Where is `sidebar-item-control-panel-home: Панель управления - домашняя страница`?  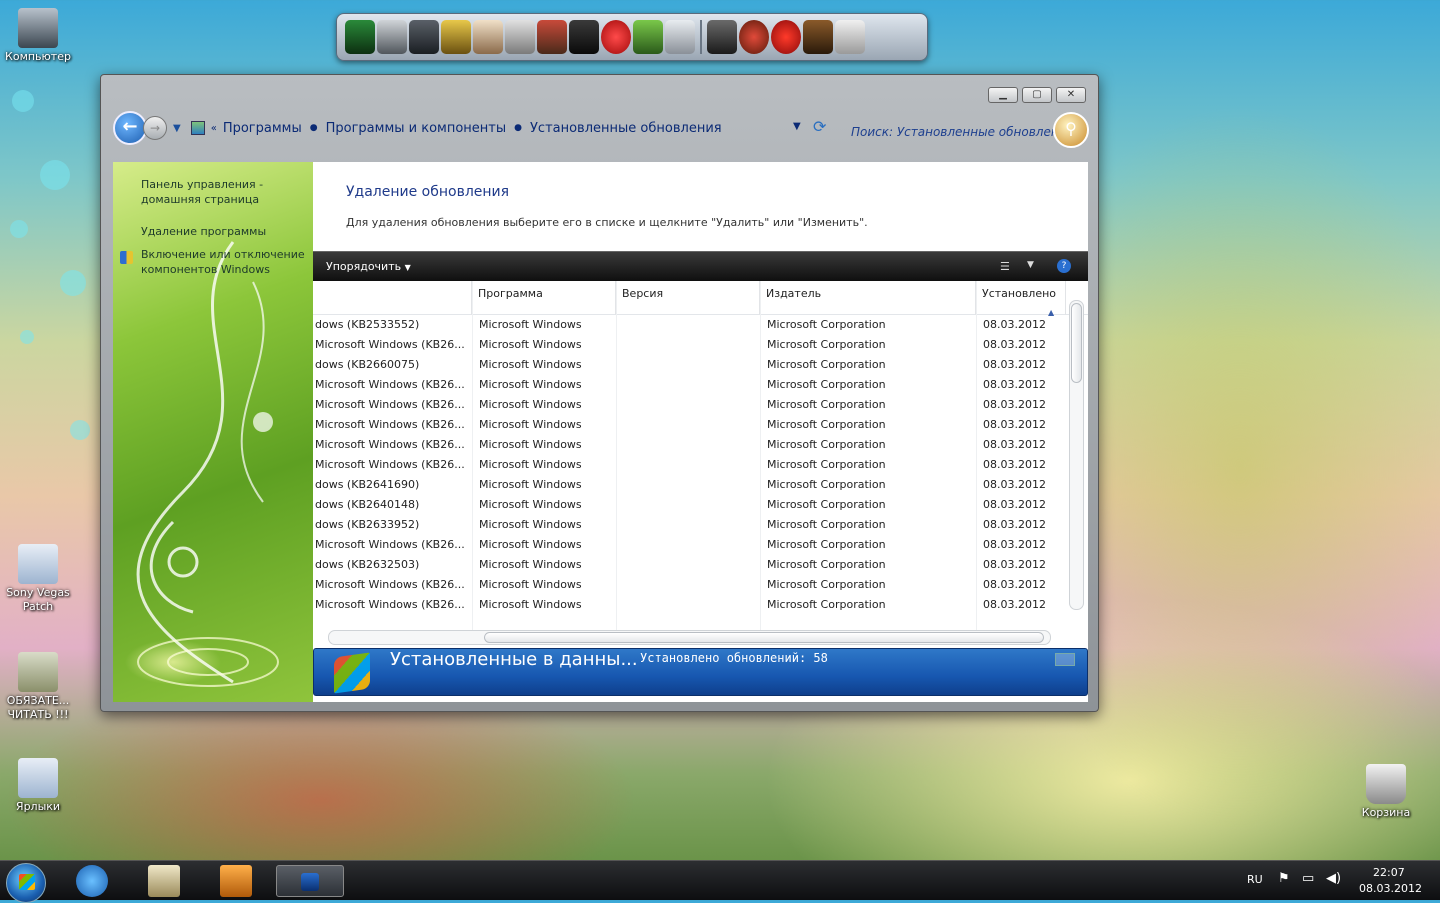 sidebar-item-control-panel-home: Панель управления - домашняя страница is located at coordinates (223, 192).